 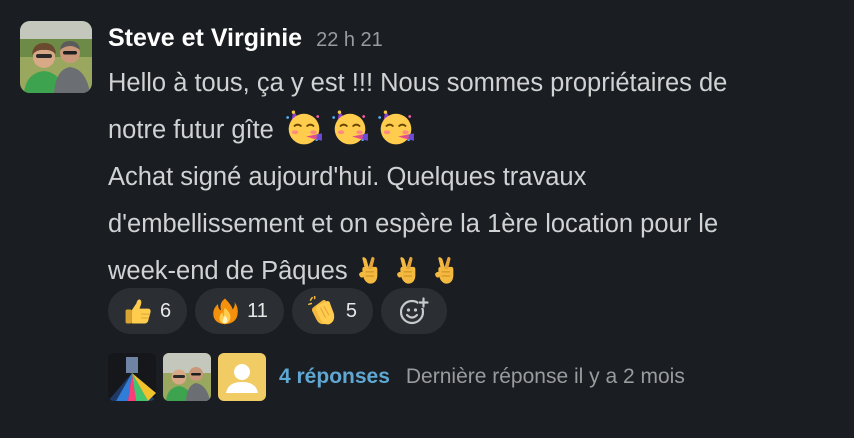 I want to click on reaction-fire: 11, so click(x=239, y=311).